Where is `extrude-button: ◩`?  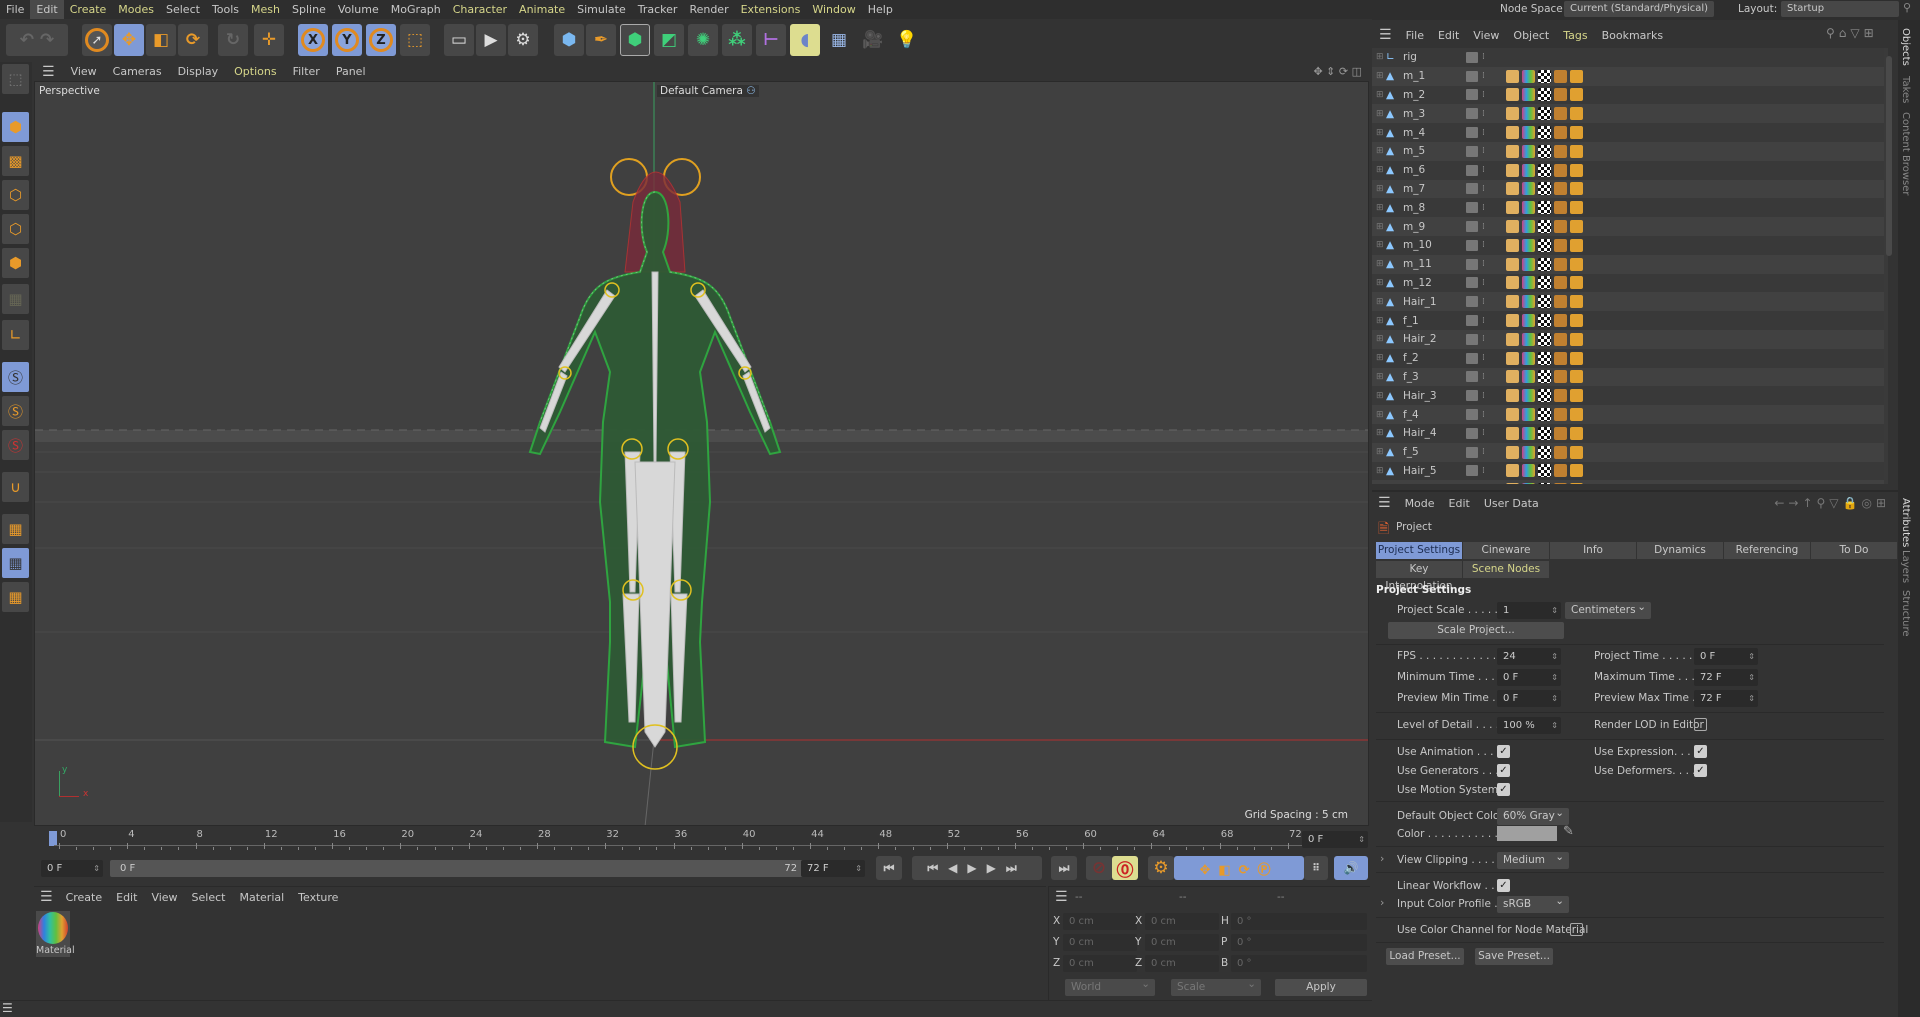
extrude-button: ◩ is located at coordinates (669, 40).